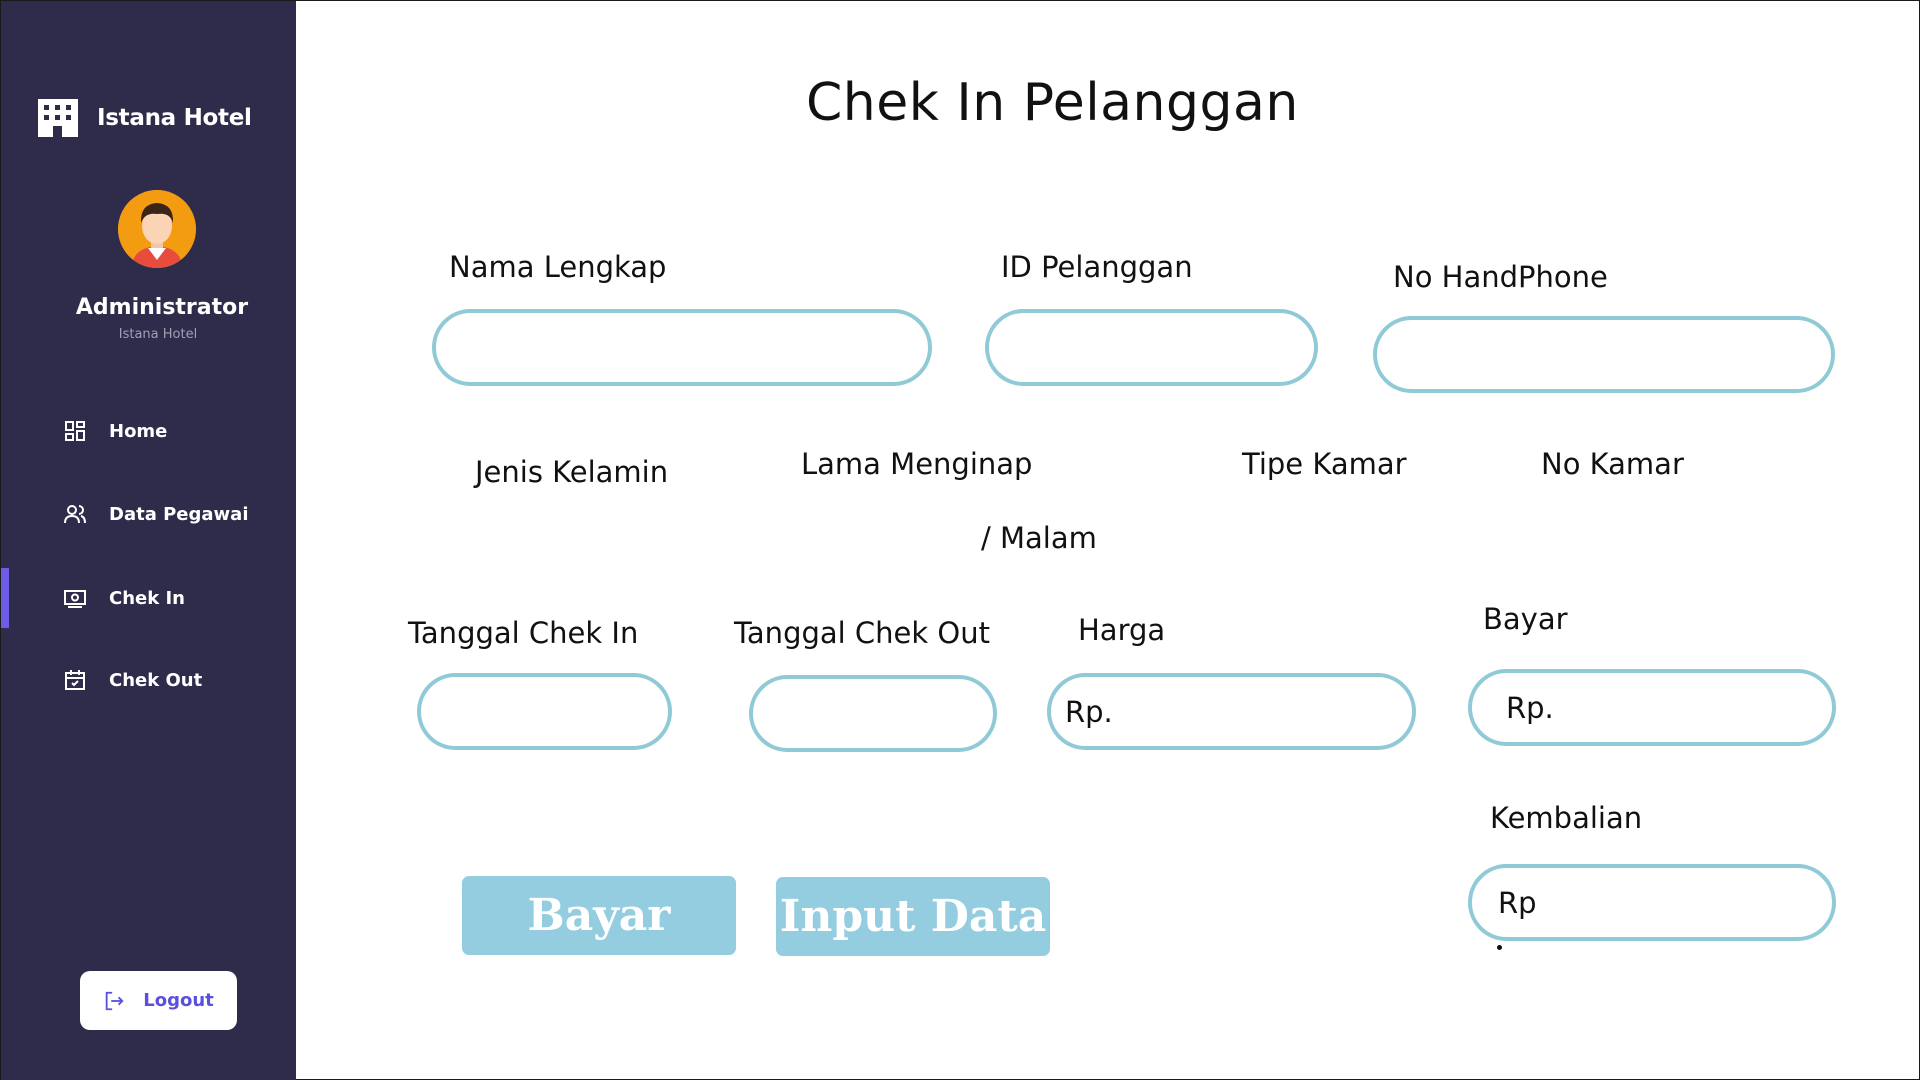 The image size is (1920, 1080). What do you see at coordinates (114, 1001) in the screenshot?
I see `logout-icon` at bounding box center [114, 1001].